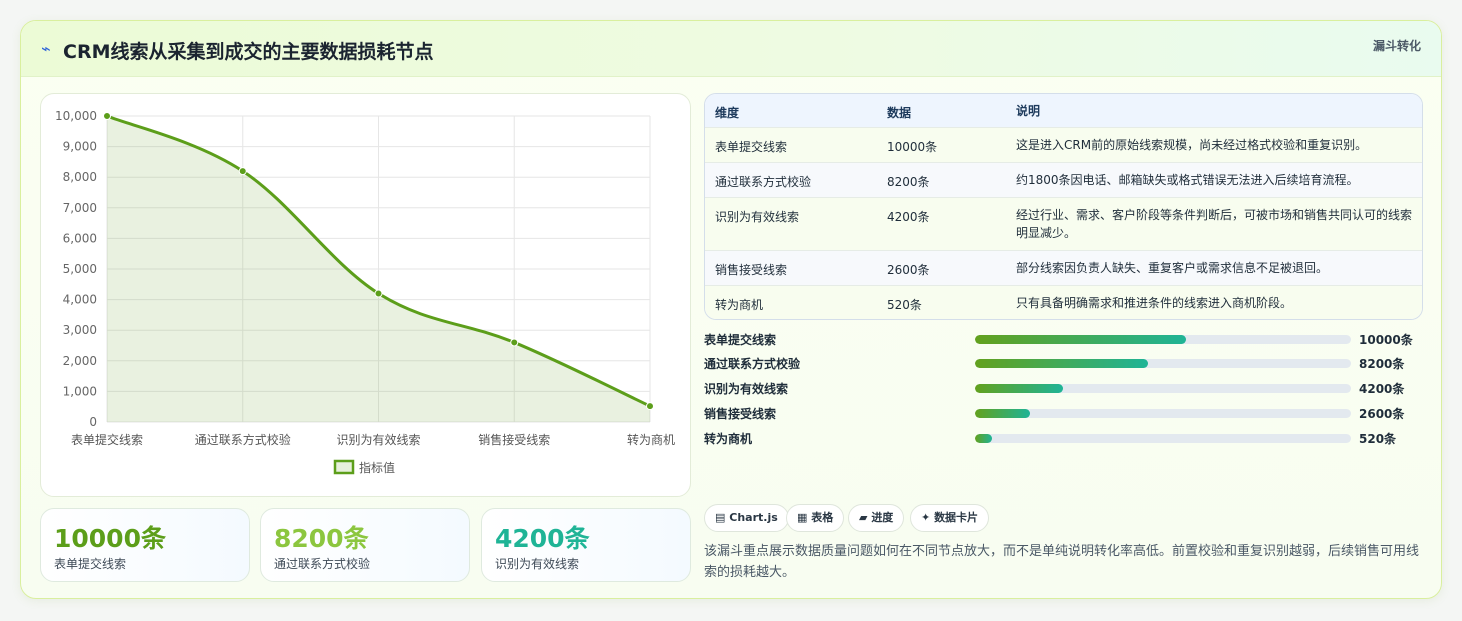 The width and height of the screenshot is (1462, 621). What do you see at coordinates (377, 467) in the screenshot?
I see `legend-label: 指标值` at bounding box center [377, 467].